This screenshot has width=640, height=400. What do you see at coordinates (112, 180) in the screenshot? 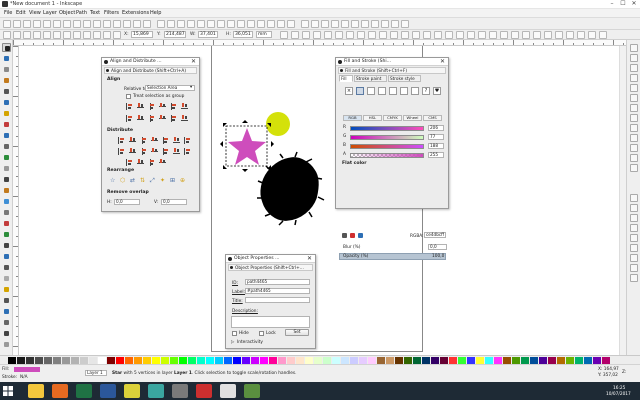
I see `rearrange-button: ☆` at bounding box center [112, 180].